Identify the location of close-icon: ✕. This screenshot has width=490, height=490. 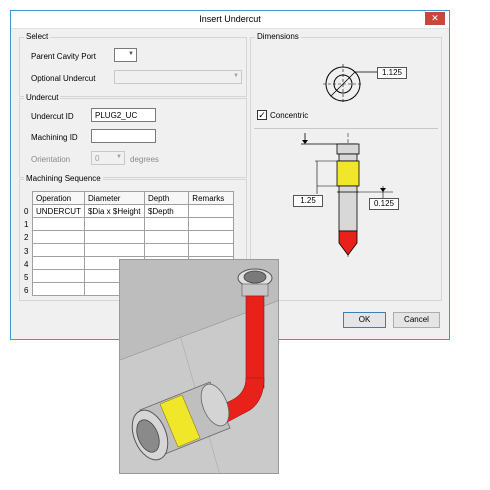
(435, 18).